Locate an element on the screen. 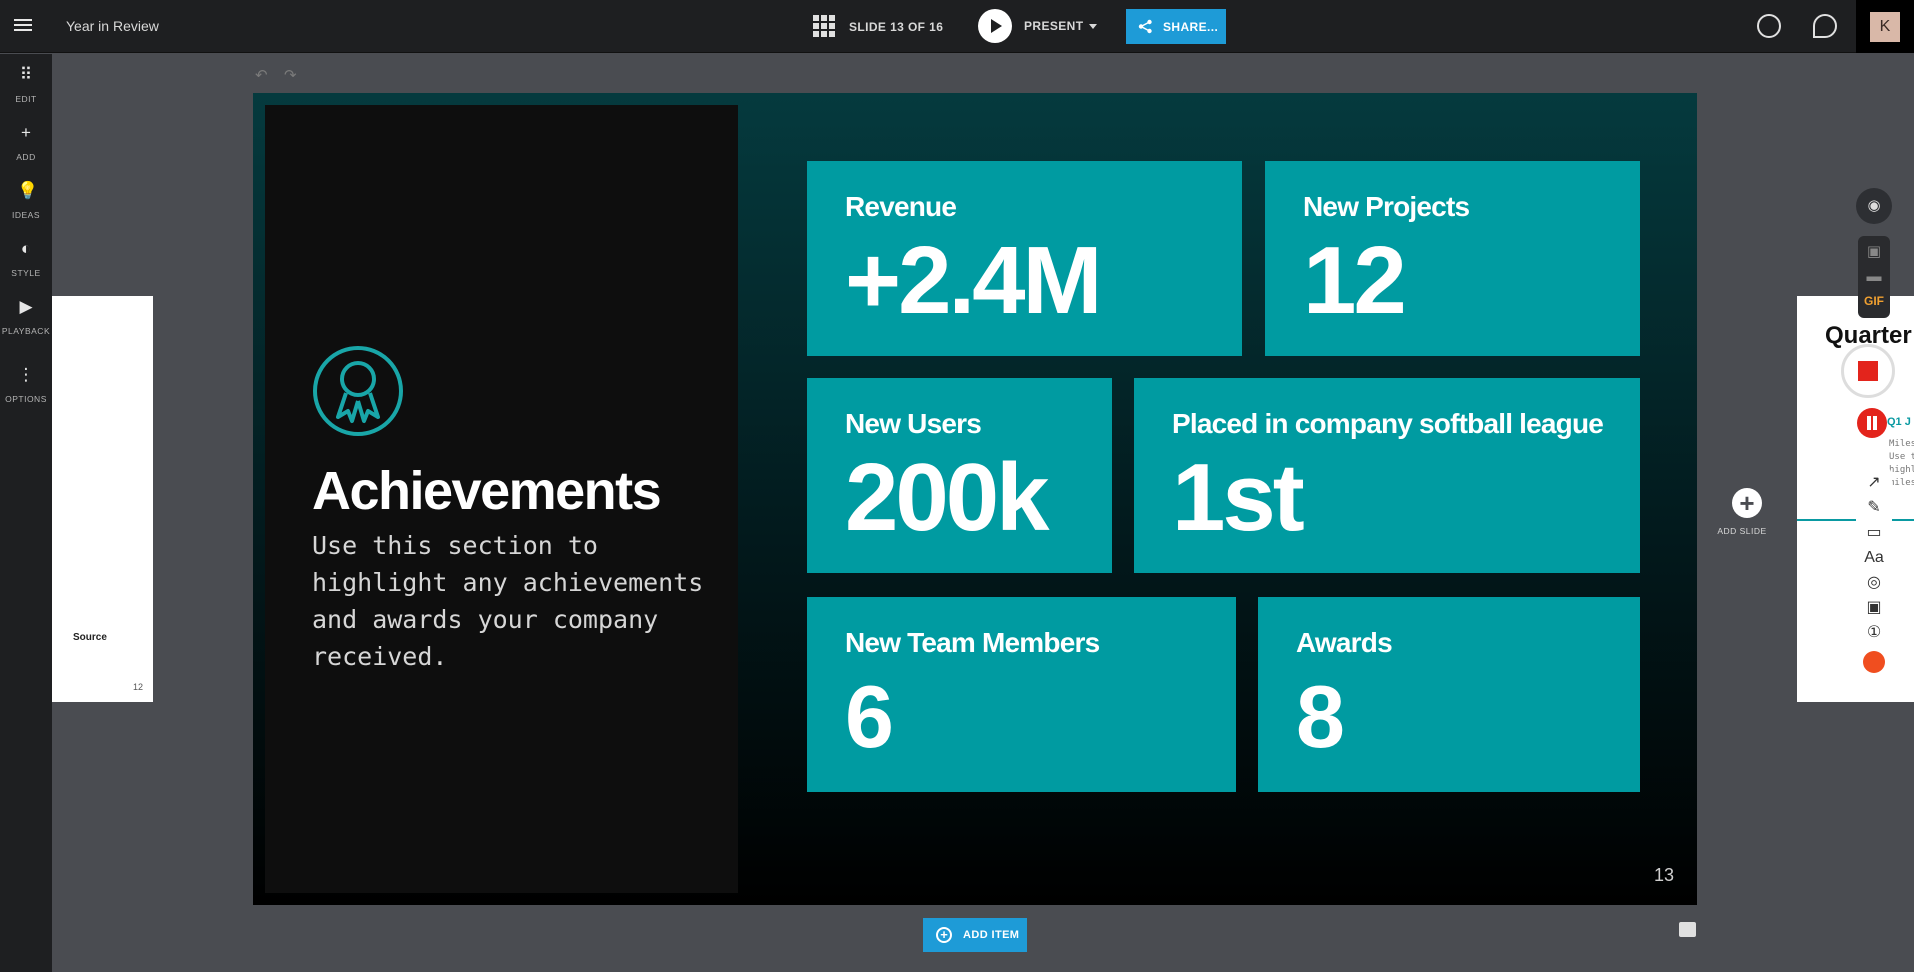 The width and height of the screenshot is (1914, 972). rail-playback: ▶ PLAYBACK is located at coordinates (26, 318).